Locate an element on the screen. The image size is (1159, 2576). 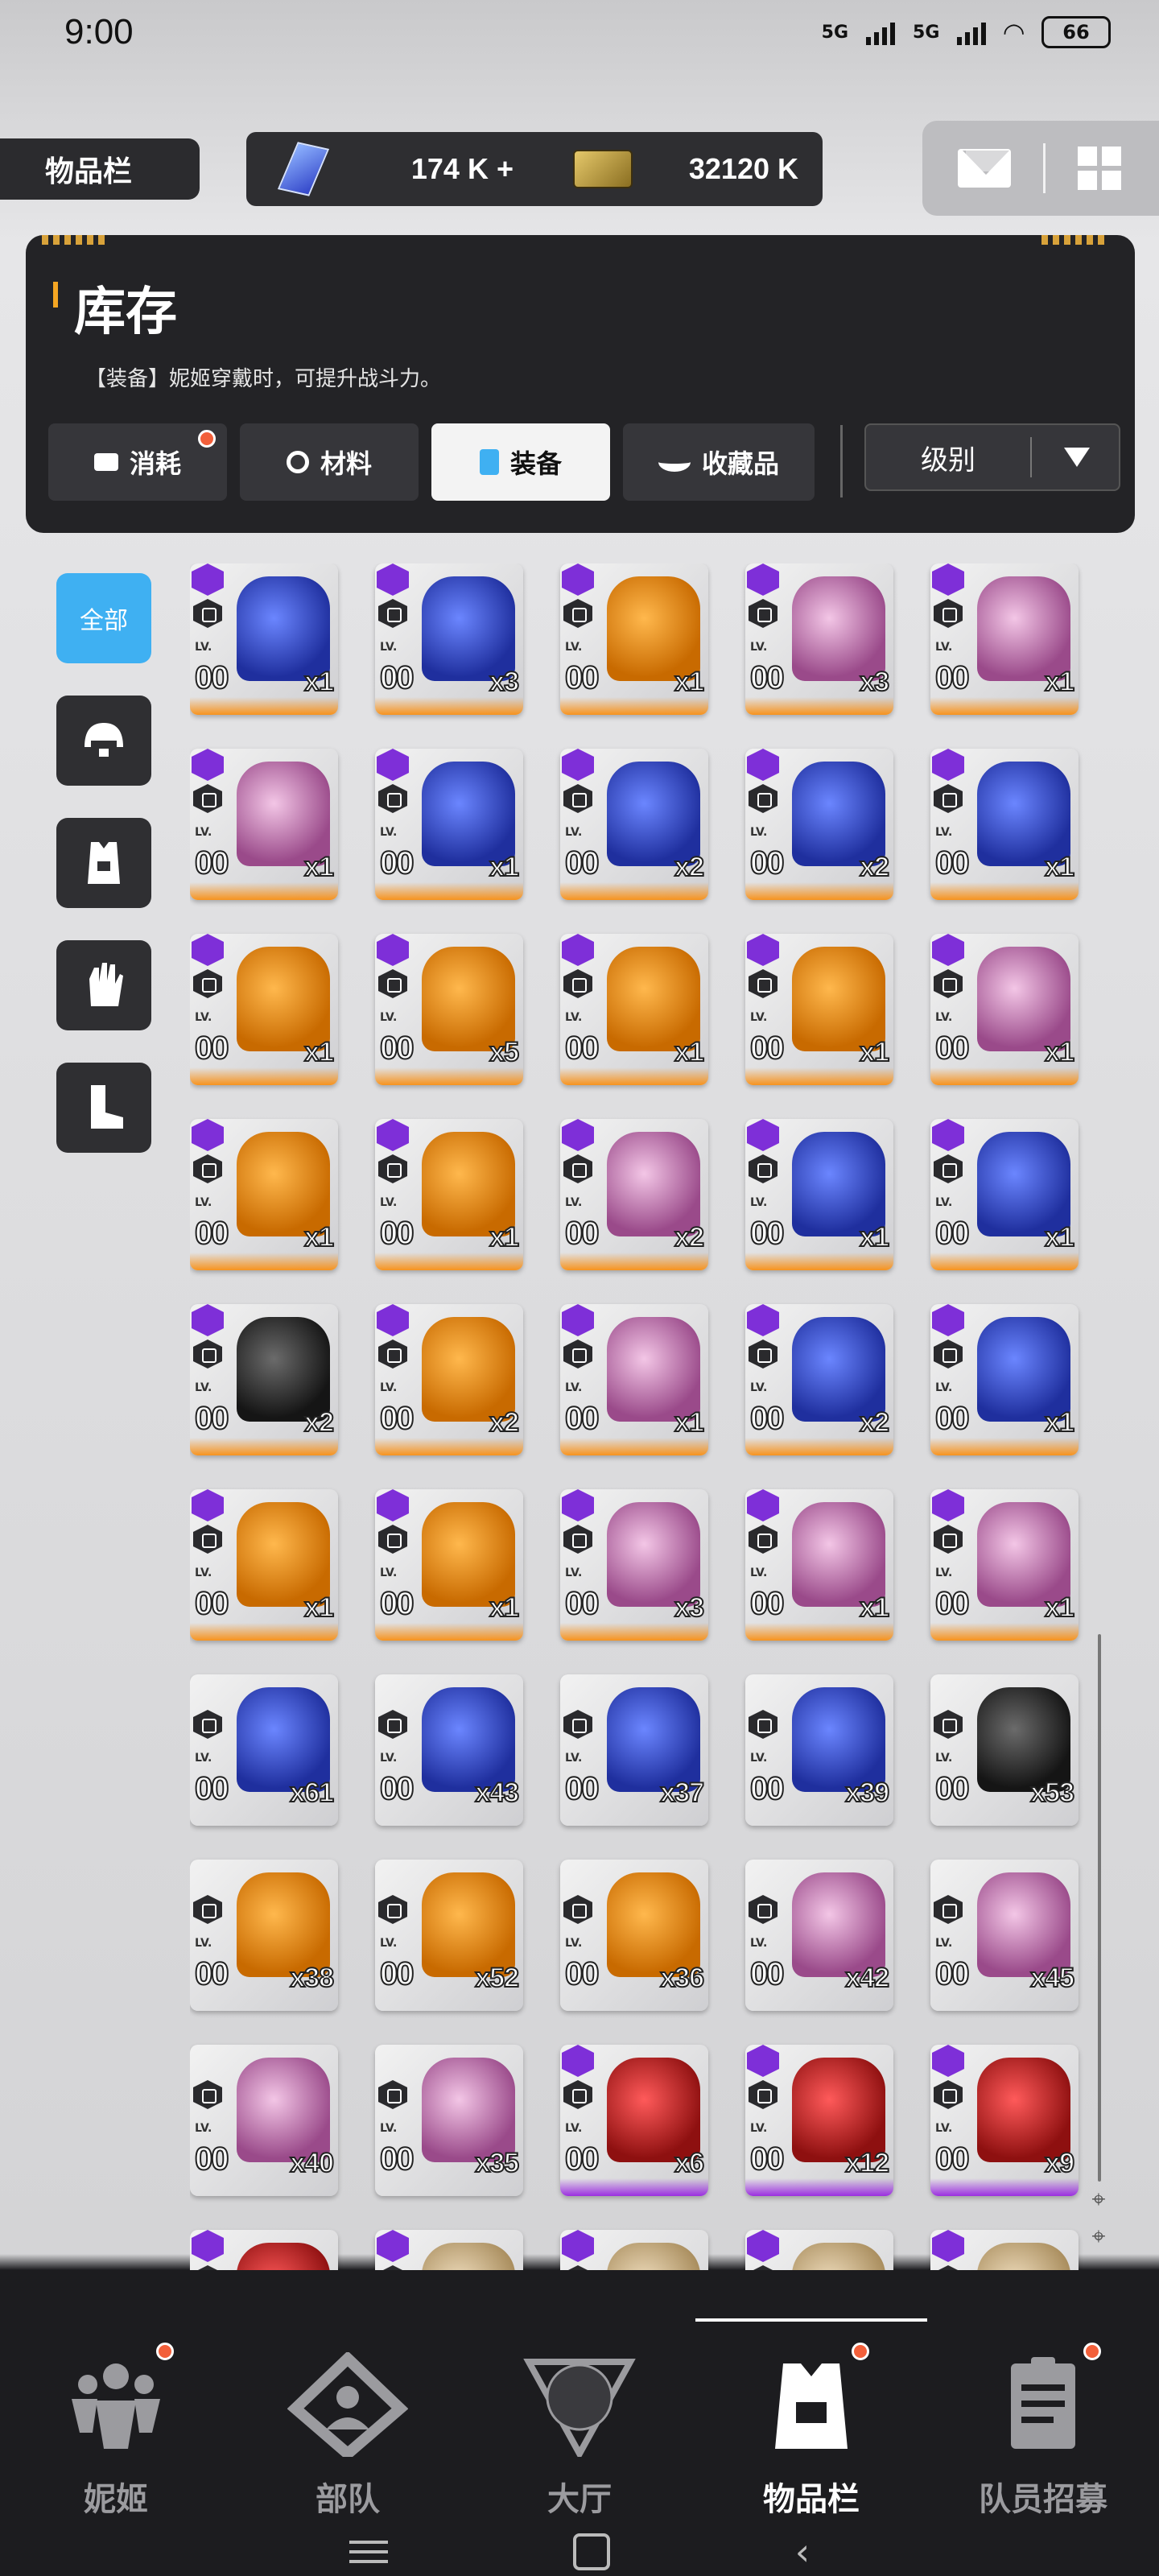
nav-recruit: 队员招募 is located at coordinates (1043, 2423).